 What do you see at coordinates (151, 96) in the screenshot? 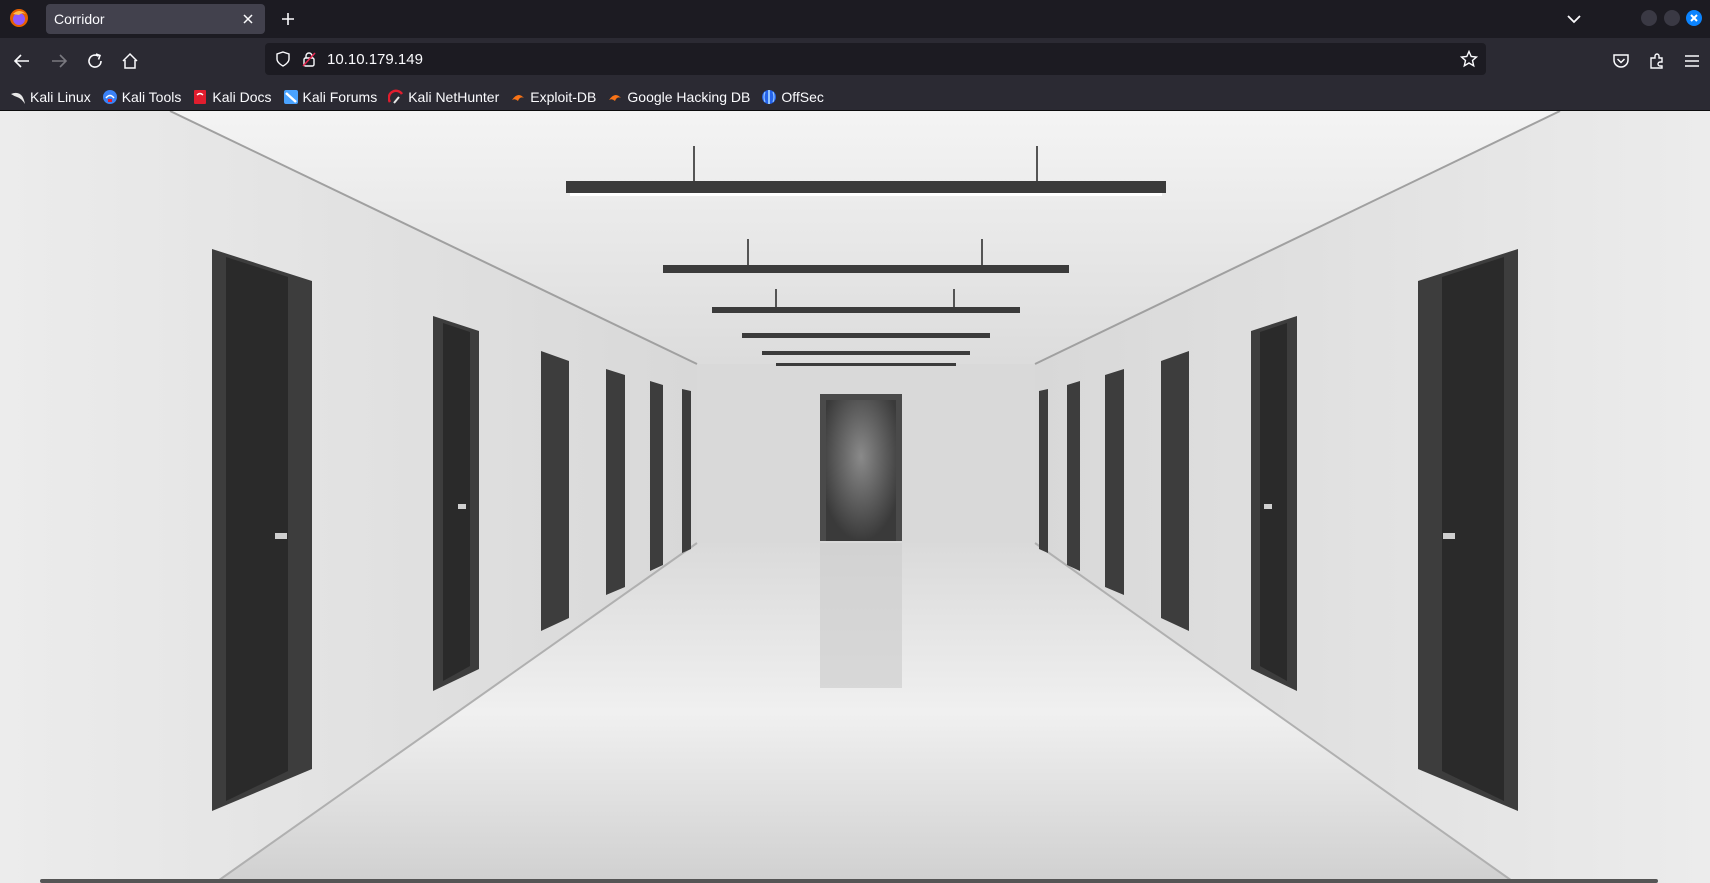
I see `bookmark-label: Kali Tools` at bounding box center [151, 96].